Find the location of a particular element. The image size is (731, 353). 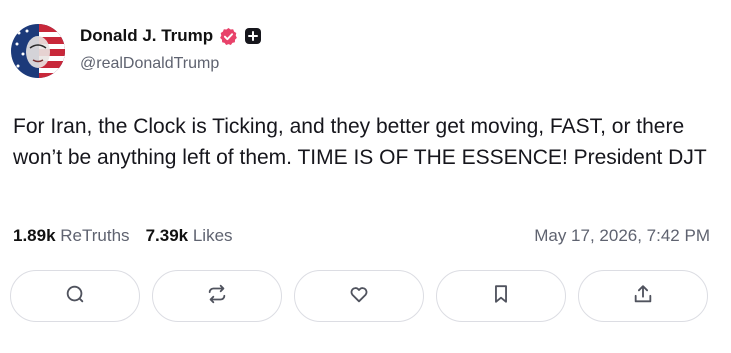

avatar is located at coordinates (38, 51).